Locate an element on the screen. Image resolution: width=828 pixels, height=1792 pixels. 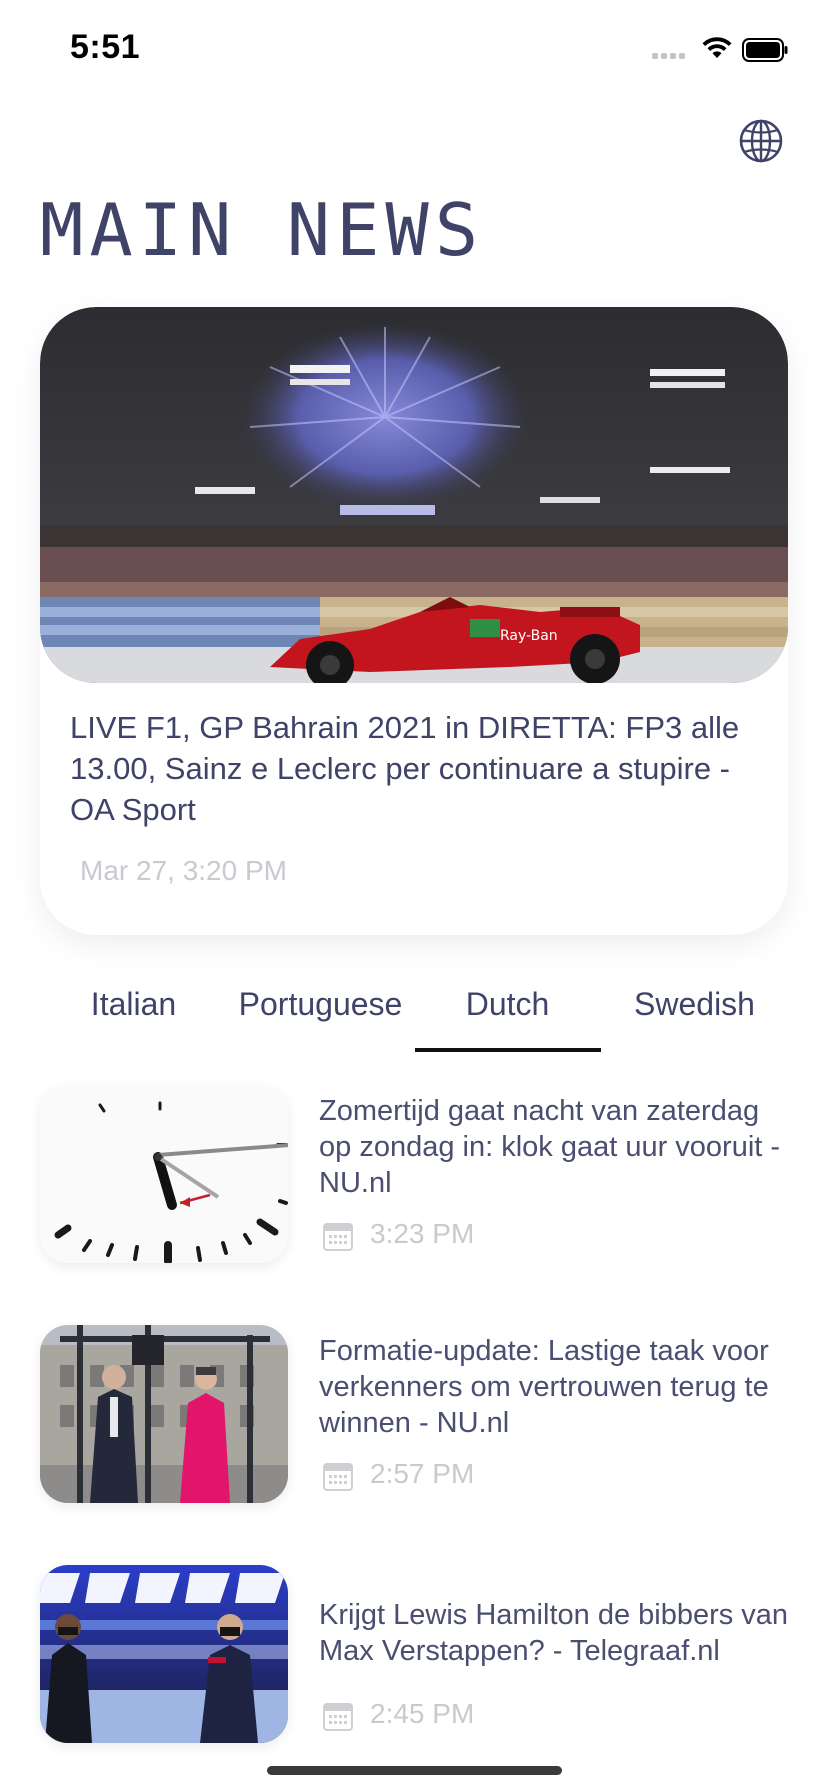
svg-text: Ray-Ban is located at coordinates (529, 636).